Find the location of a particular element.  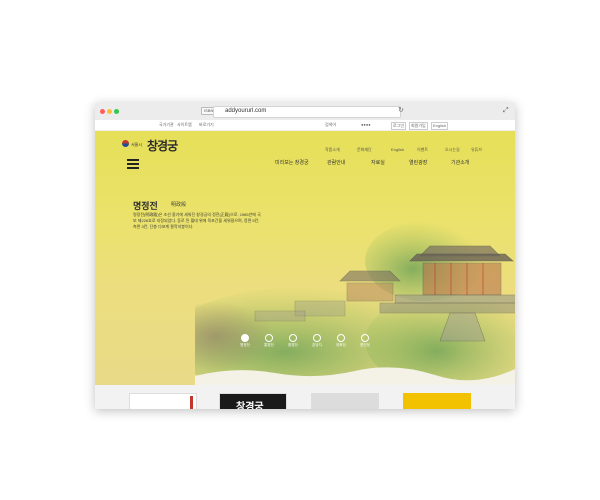

logo-title: 창경궁 is located at coordinates (162, 145).